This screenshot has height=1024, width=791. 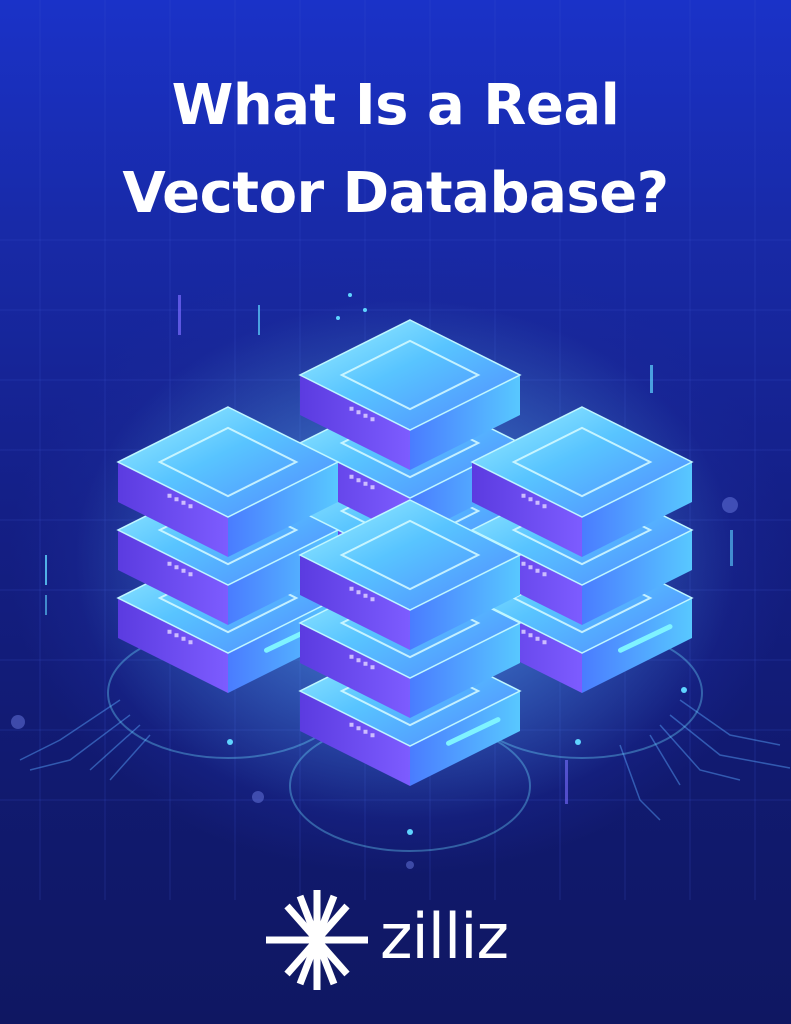 I want to click on brand-logo: zilliz, so click(x=407, y=940).